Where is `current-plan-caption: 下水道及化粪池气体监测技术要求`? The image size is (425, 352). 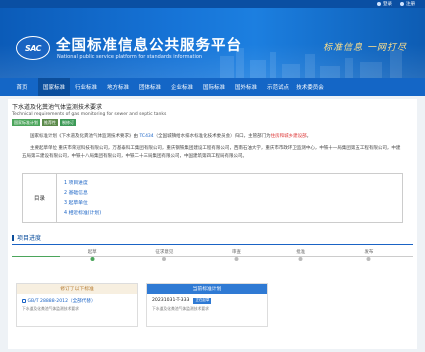
current-plan-caption: 下水道及化粪池气体监测技术要求 is located at coordinates (180, 308).